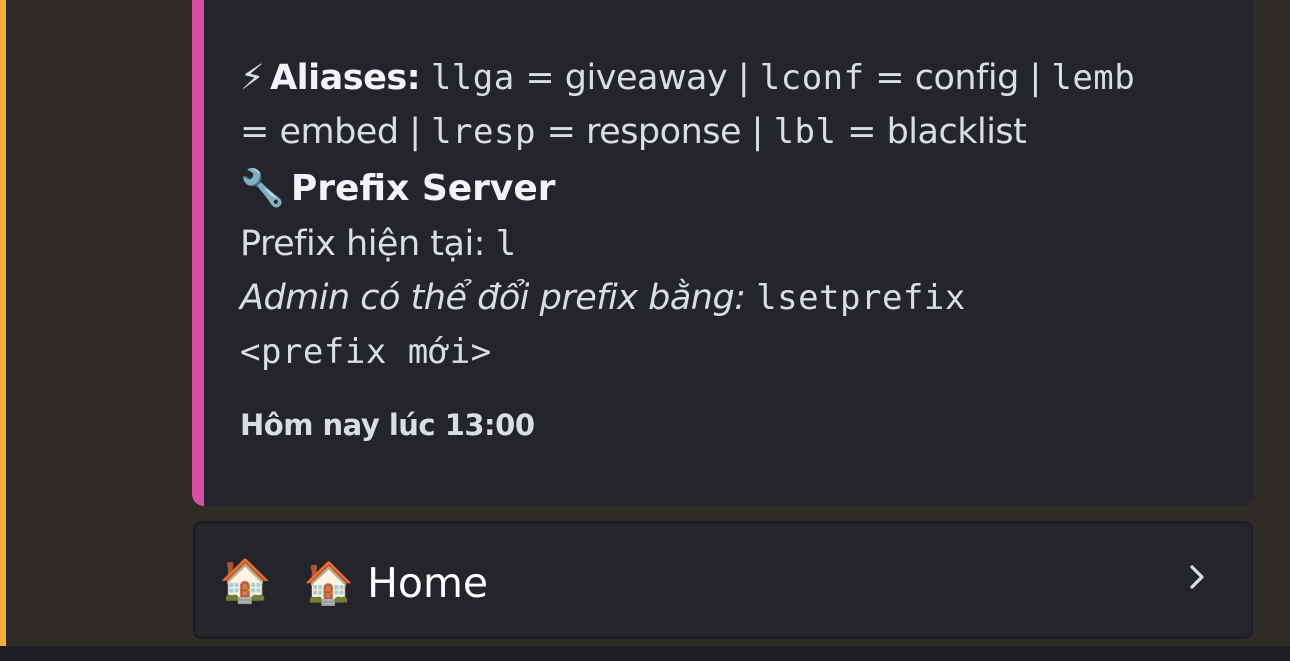  I want to click on admin-hint-text: Admin có thể đổi prefix bằng:, so click(493, 298).